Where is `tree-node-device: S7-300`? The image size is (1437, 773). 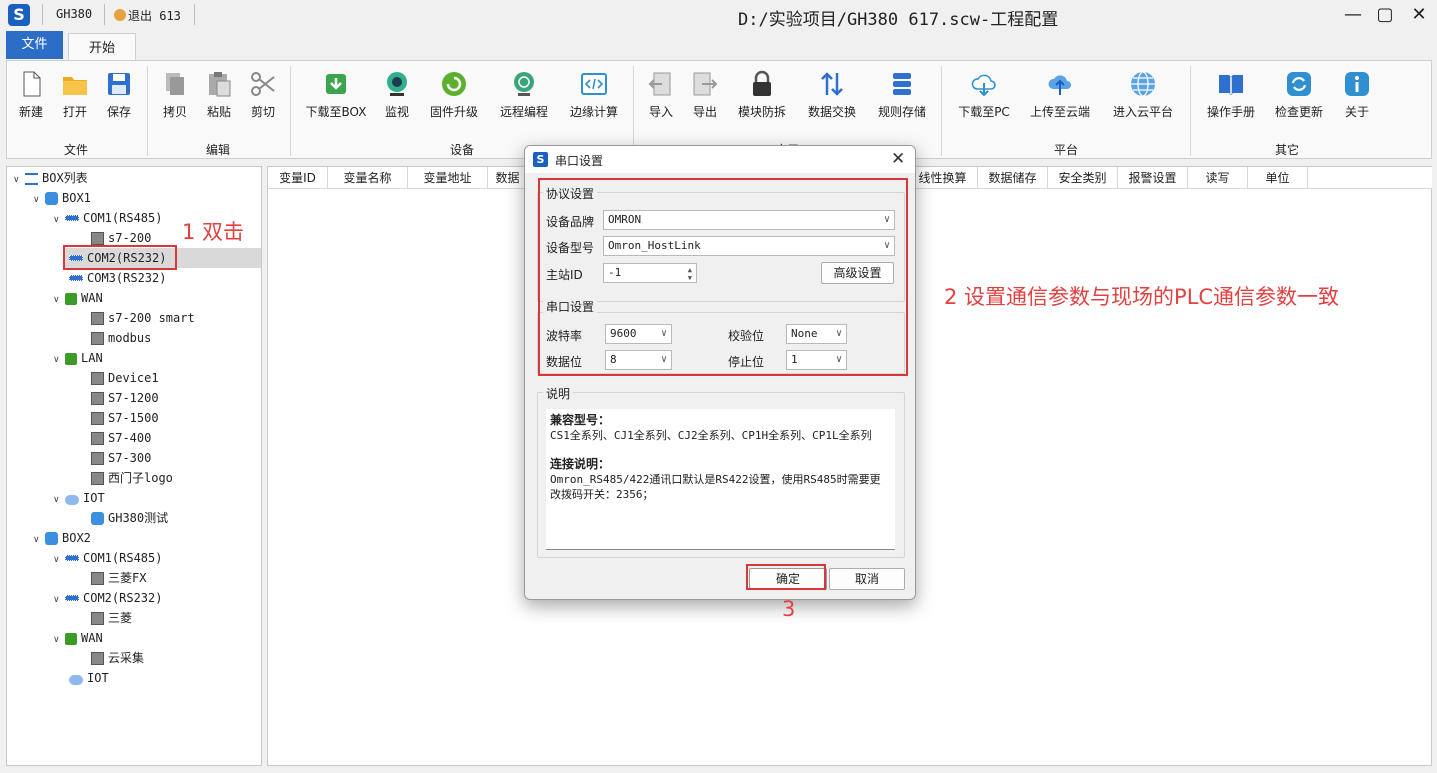 tree-node-device: S7-300 is located at coordinates (121, 458).